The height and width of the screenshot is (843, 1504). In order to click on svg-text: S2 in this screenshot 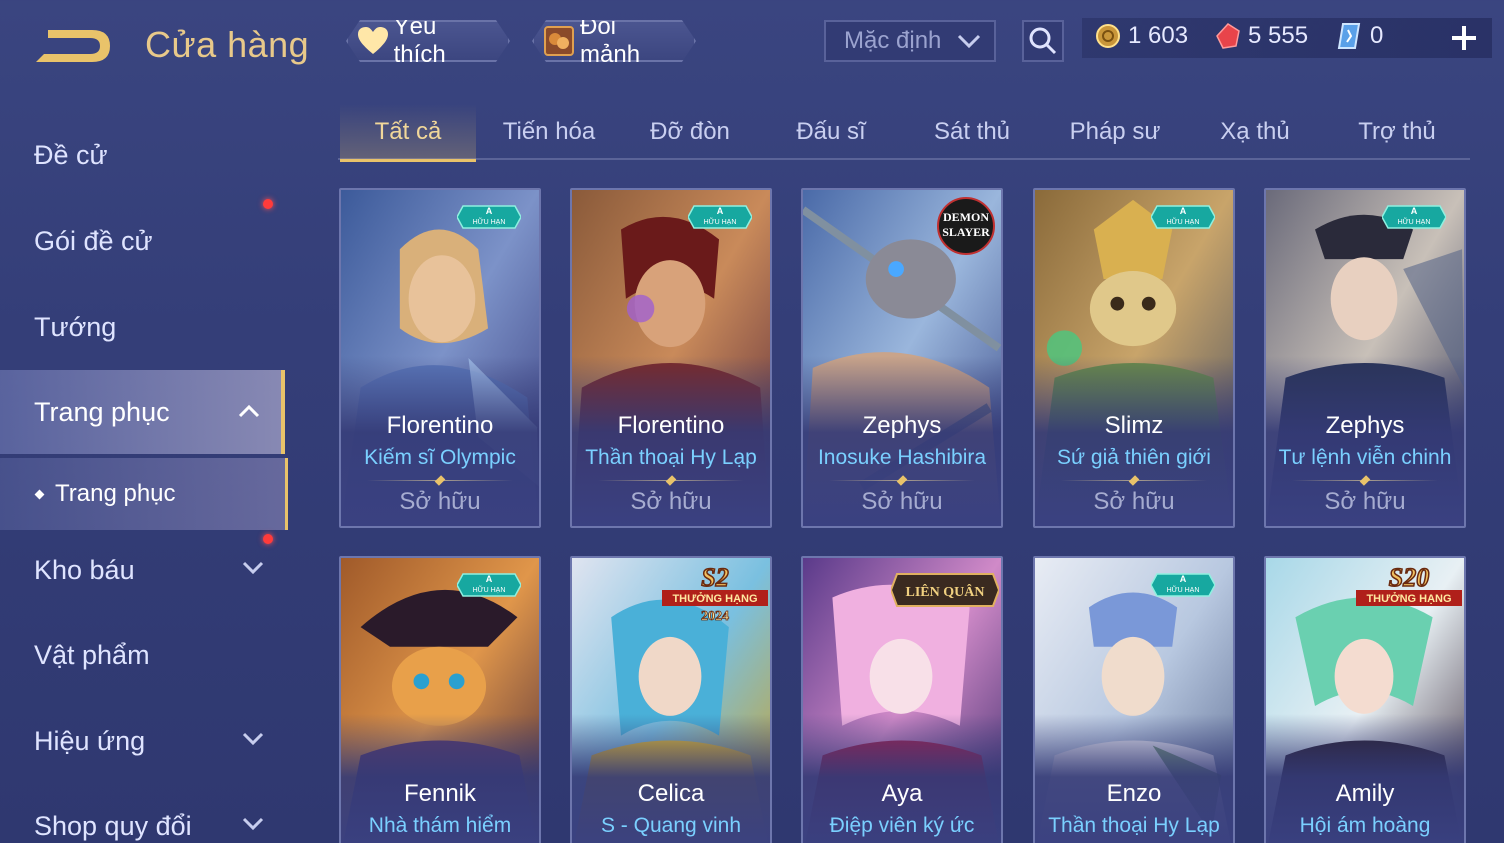, I will do `click(714, 577)`.